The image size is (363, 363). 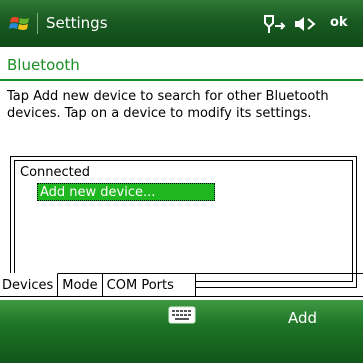 I want to click on windows-start-icon, so click(x=20, y=23).